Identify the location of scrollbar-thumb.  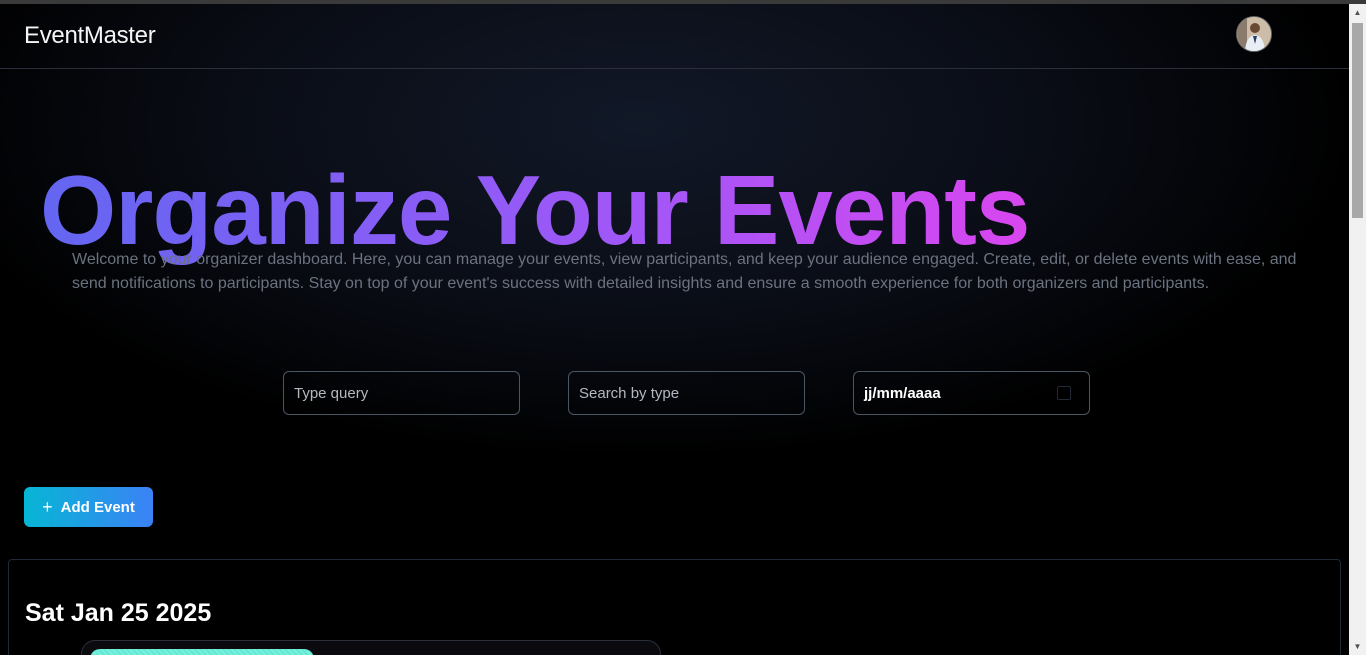
(1357, 120).